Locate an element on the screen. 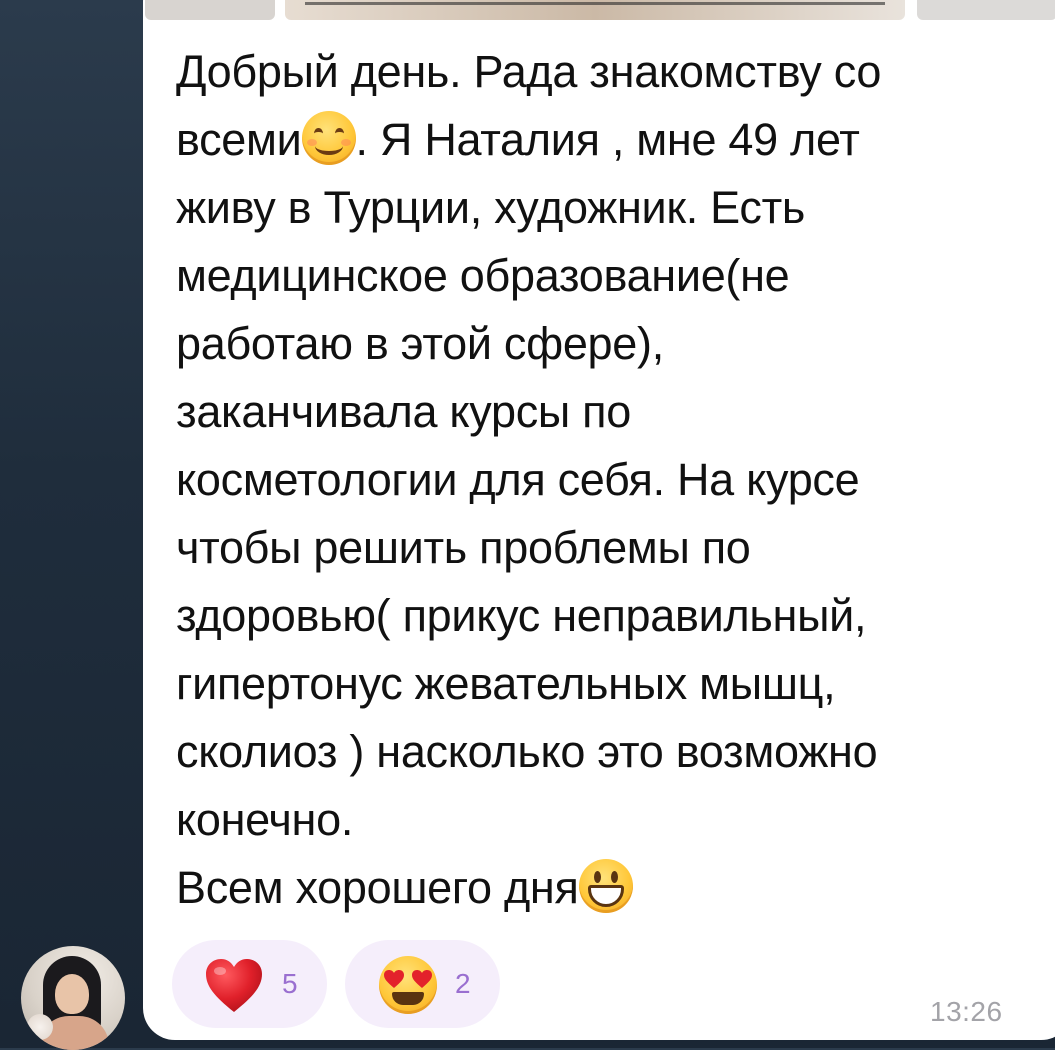  message-line: чтобы решить проблемы по is located at coordinates (463, 547).